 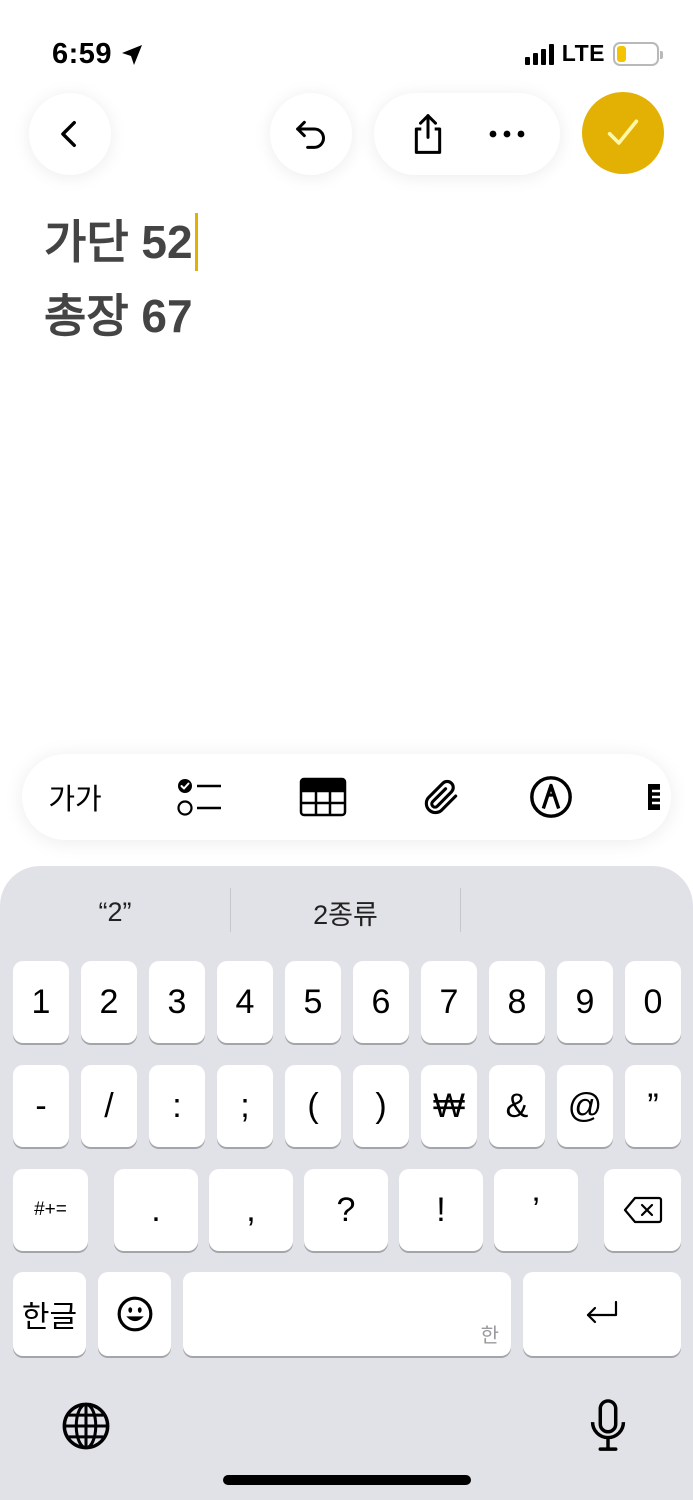 I want to click on more-button, so click(x=507, y=134).